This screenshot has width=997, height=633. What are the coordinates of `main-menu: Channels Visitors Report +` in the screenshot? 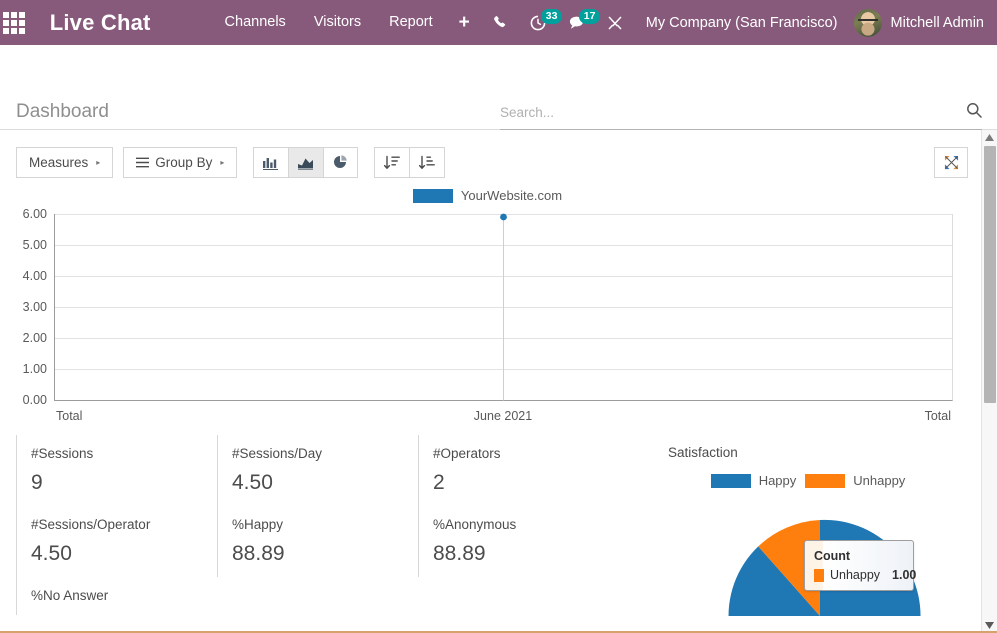 It's located at (346, 22).